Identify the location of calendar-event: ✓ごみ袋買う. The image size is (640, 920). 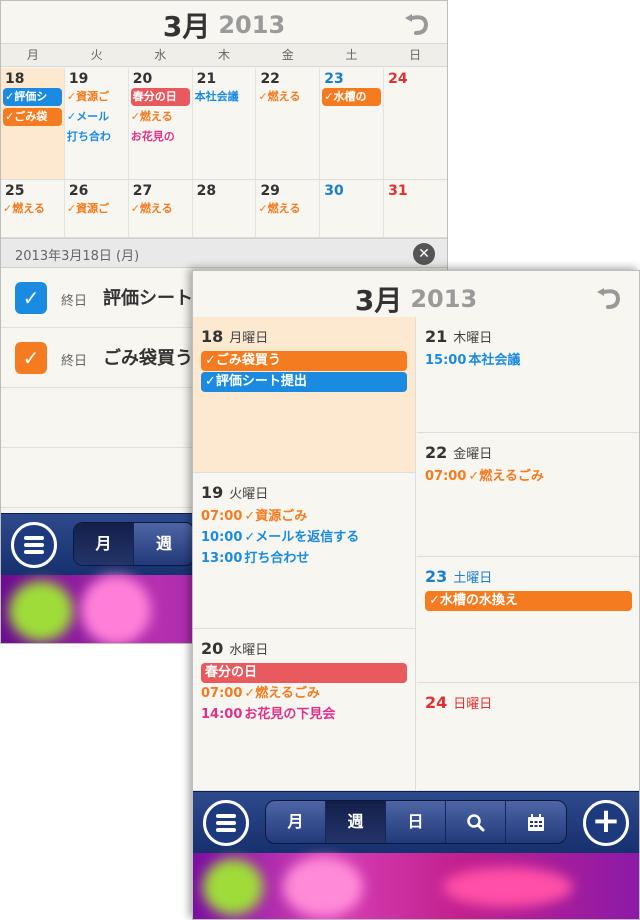
(304, 361).